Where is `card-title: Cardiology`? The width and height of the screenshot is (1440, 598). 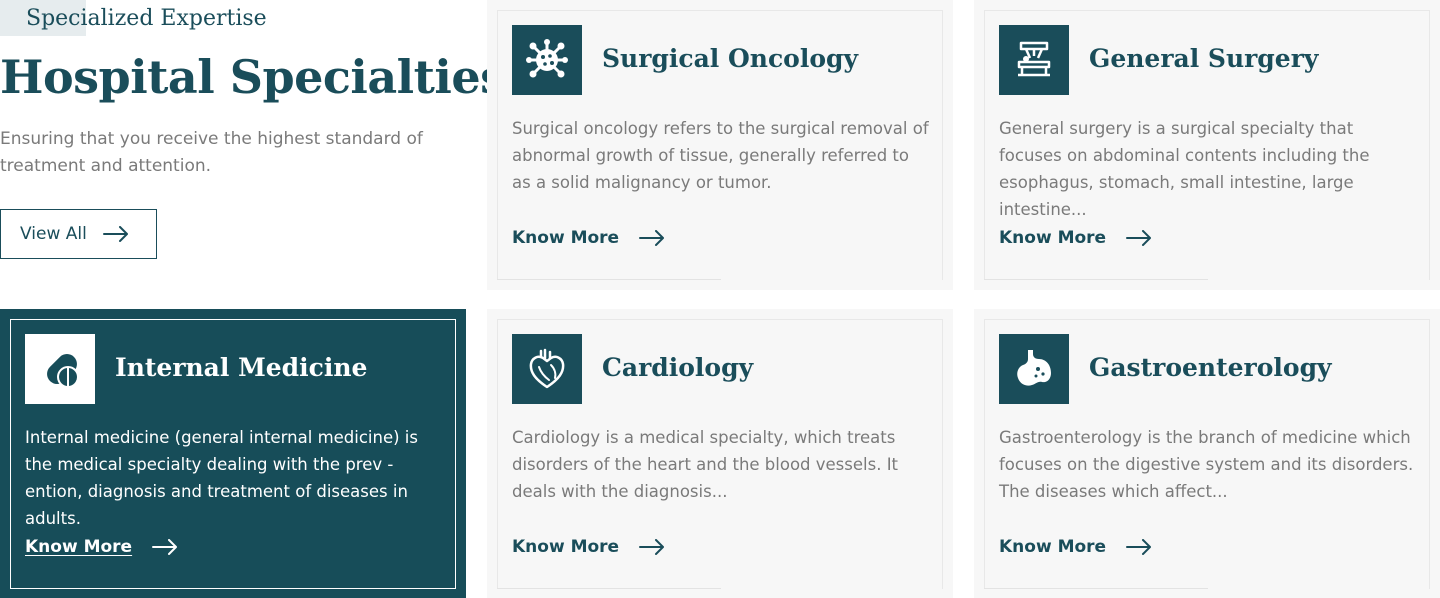
card-title: Cardiology is located at coordinates (678, 367).